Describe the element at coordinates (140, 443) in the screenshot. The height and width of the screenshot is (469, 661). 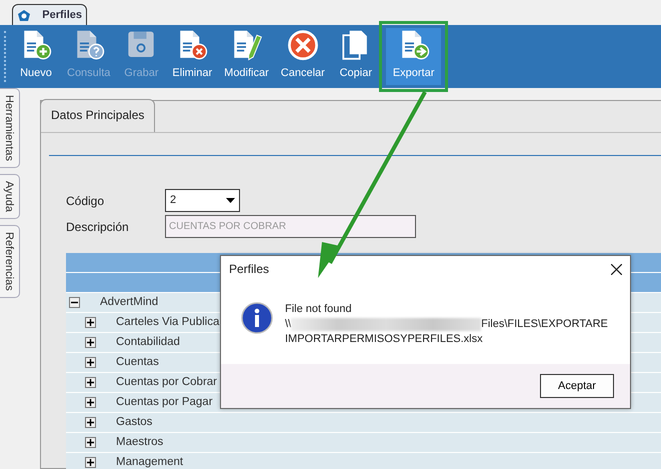
I see `tree-item: Maestros` at that location.